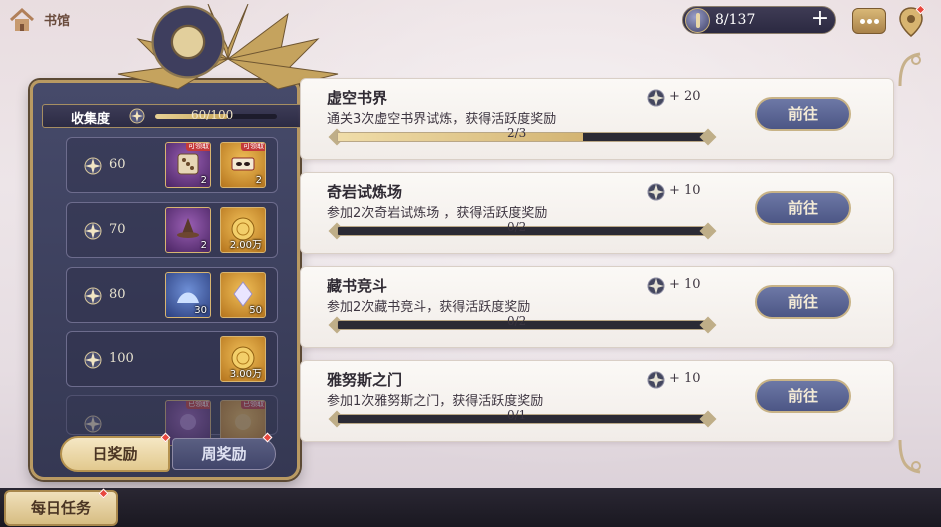 Image resolution: width=941 pixels, height=527 pixels. Describe the element at coordinates (697, 20) in the screenshot. I see `candle-icon` at that location.